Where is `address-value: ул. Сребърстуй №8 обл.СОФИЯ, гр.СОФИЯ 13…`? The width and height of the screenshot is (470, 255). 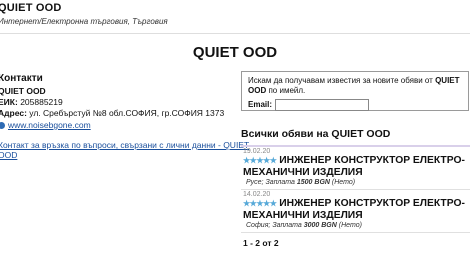 address-value: ул. Сребърстуй №8 обл.СОФИЯ, гр.СОФИЯ 13… is located at coordinates (127, 113).